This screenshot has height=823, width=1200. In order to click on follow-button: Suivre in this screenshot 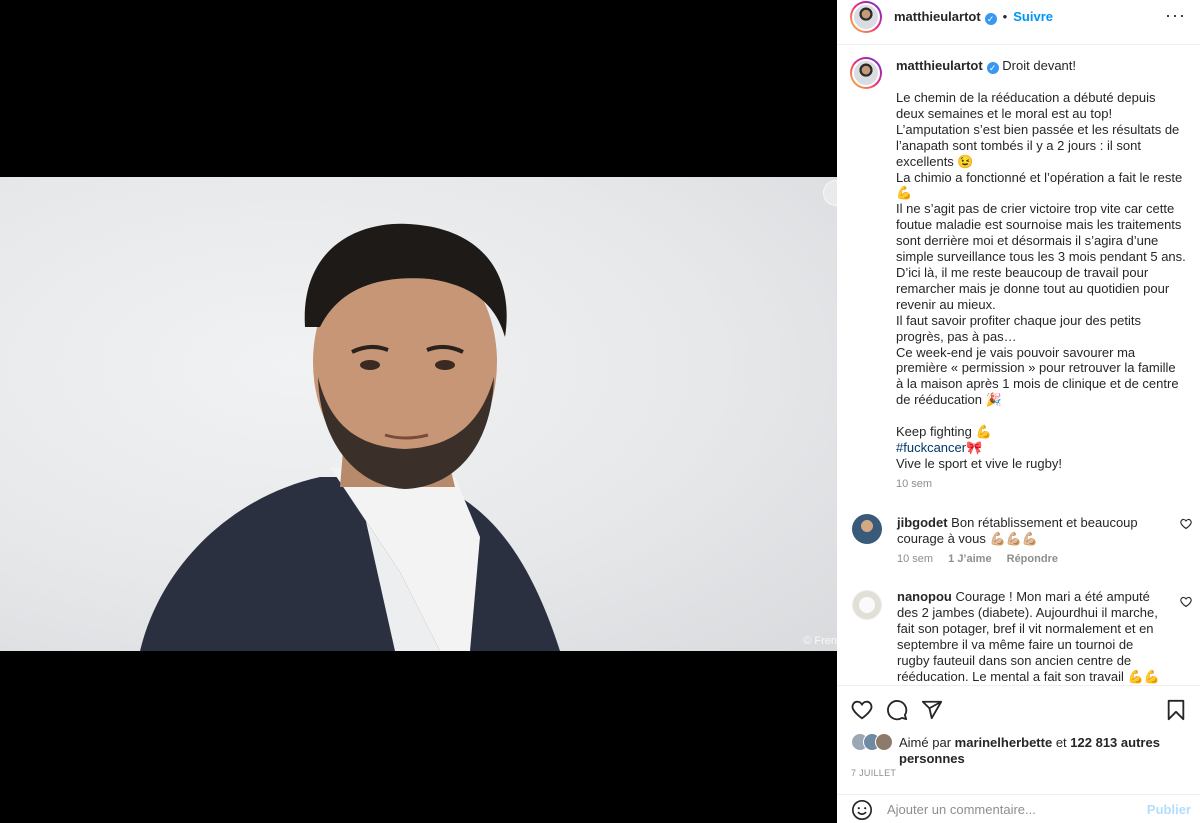, I will do `click(1033, 16)`.